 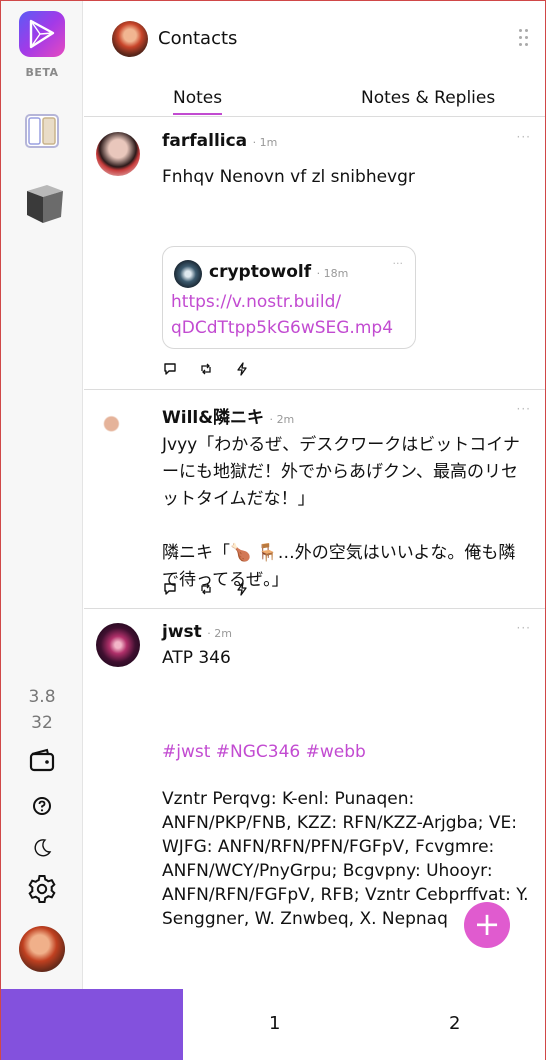 I want to click on note-age: · 1m, so click(x=263, y=142).